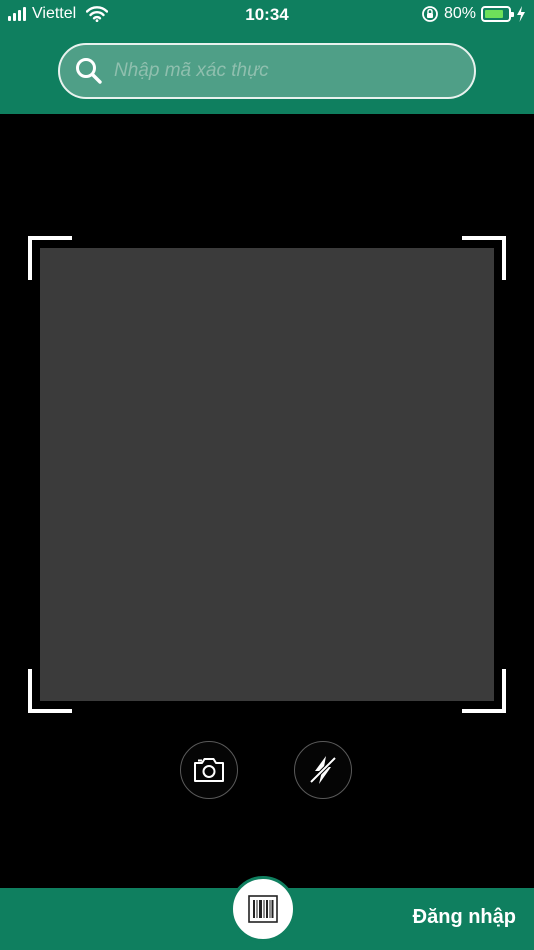 The height and width of the screenshot is (950, 534). Describe the element at coordinates (54, 13) in the screenshot. I see `carrier-name: Viettel` at that location.